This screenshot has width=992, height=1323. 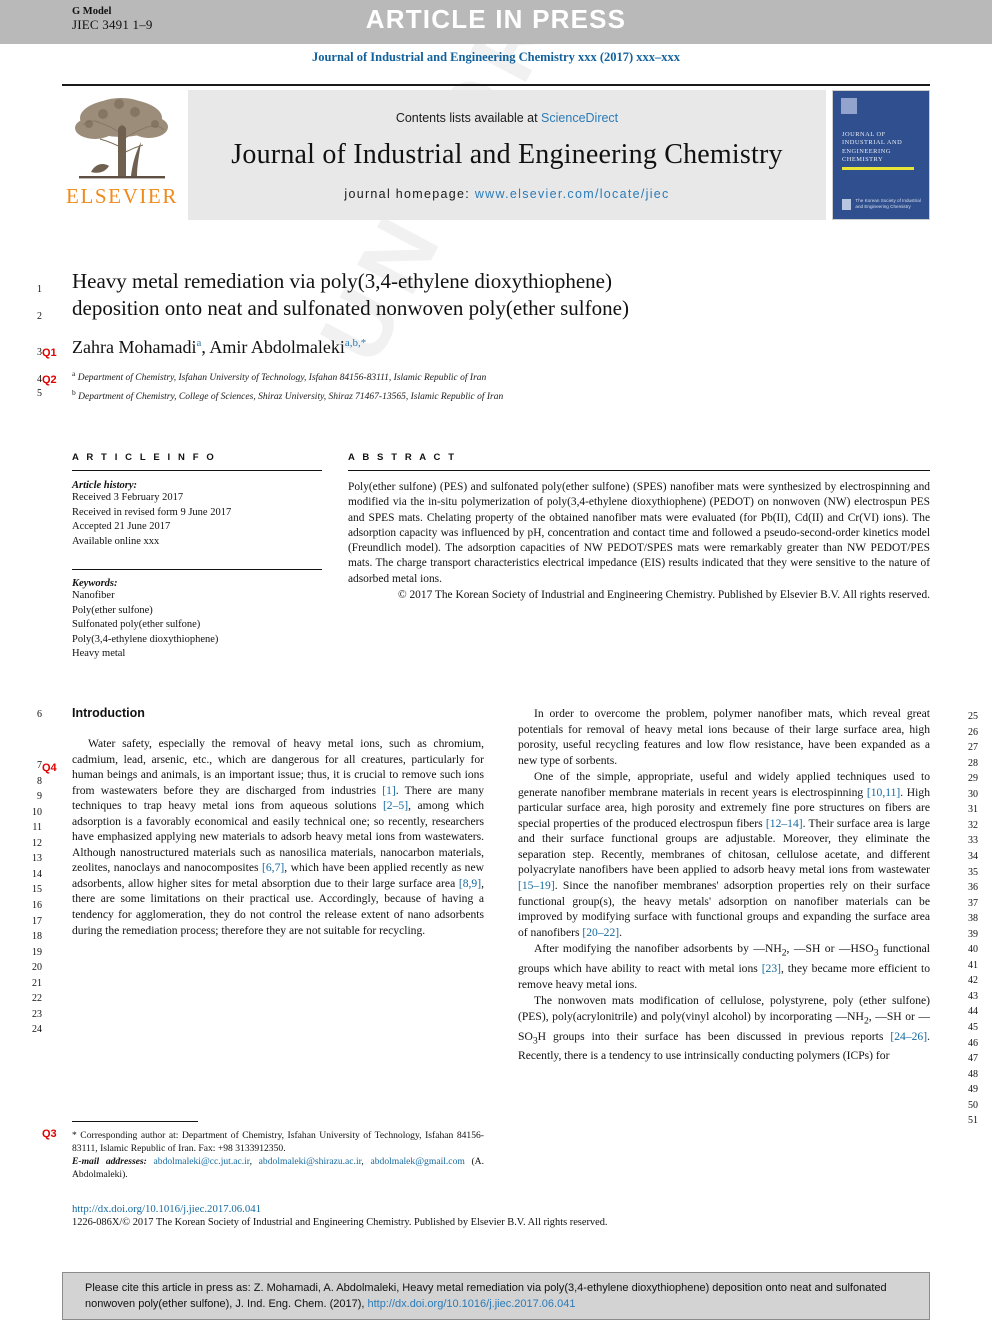 I want to click on line-number-15: 15, so click(x=37, y=890).